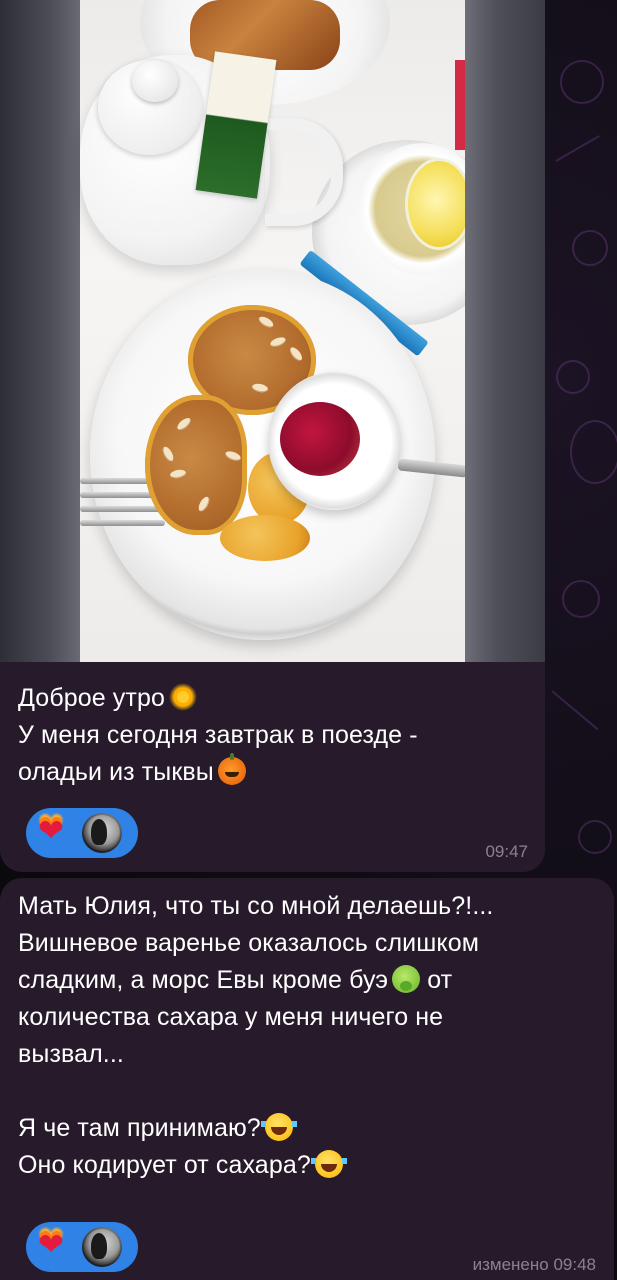  What do you see at coordinates (218, 735) in the screenshot?
I see `message-line-text: У меня сегодня завтрак в поезде -` at bounding box center [218, 735].